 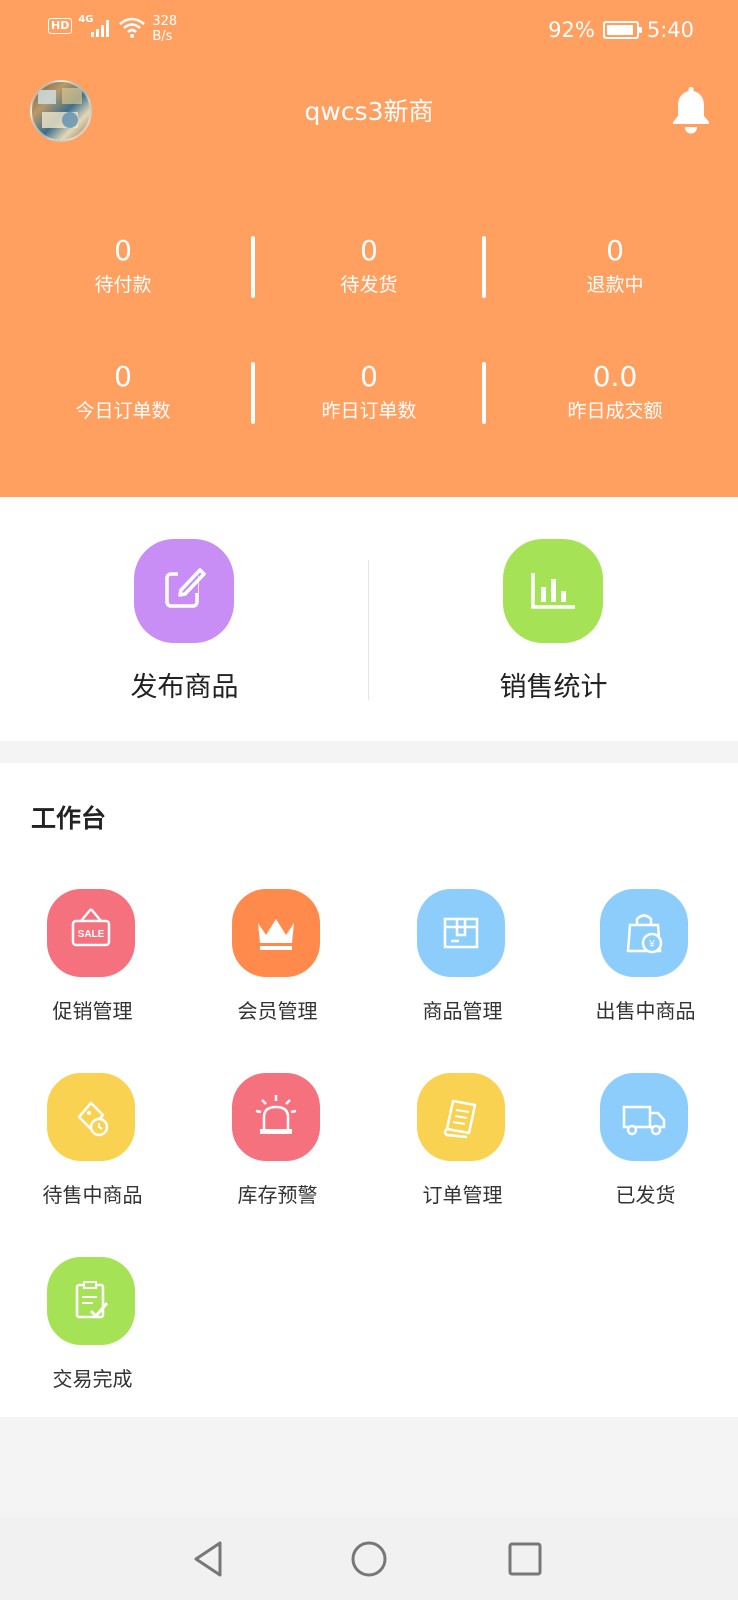 I want to click on home-circle-icon, so click(x=369, y=1559).